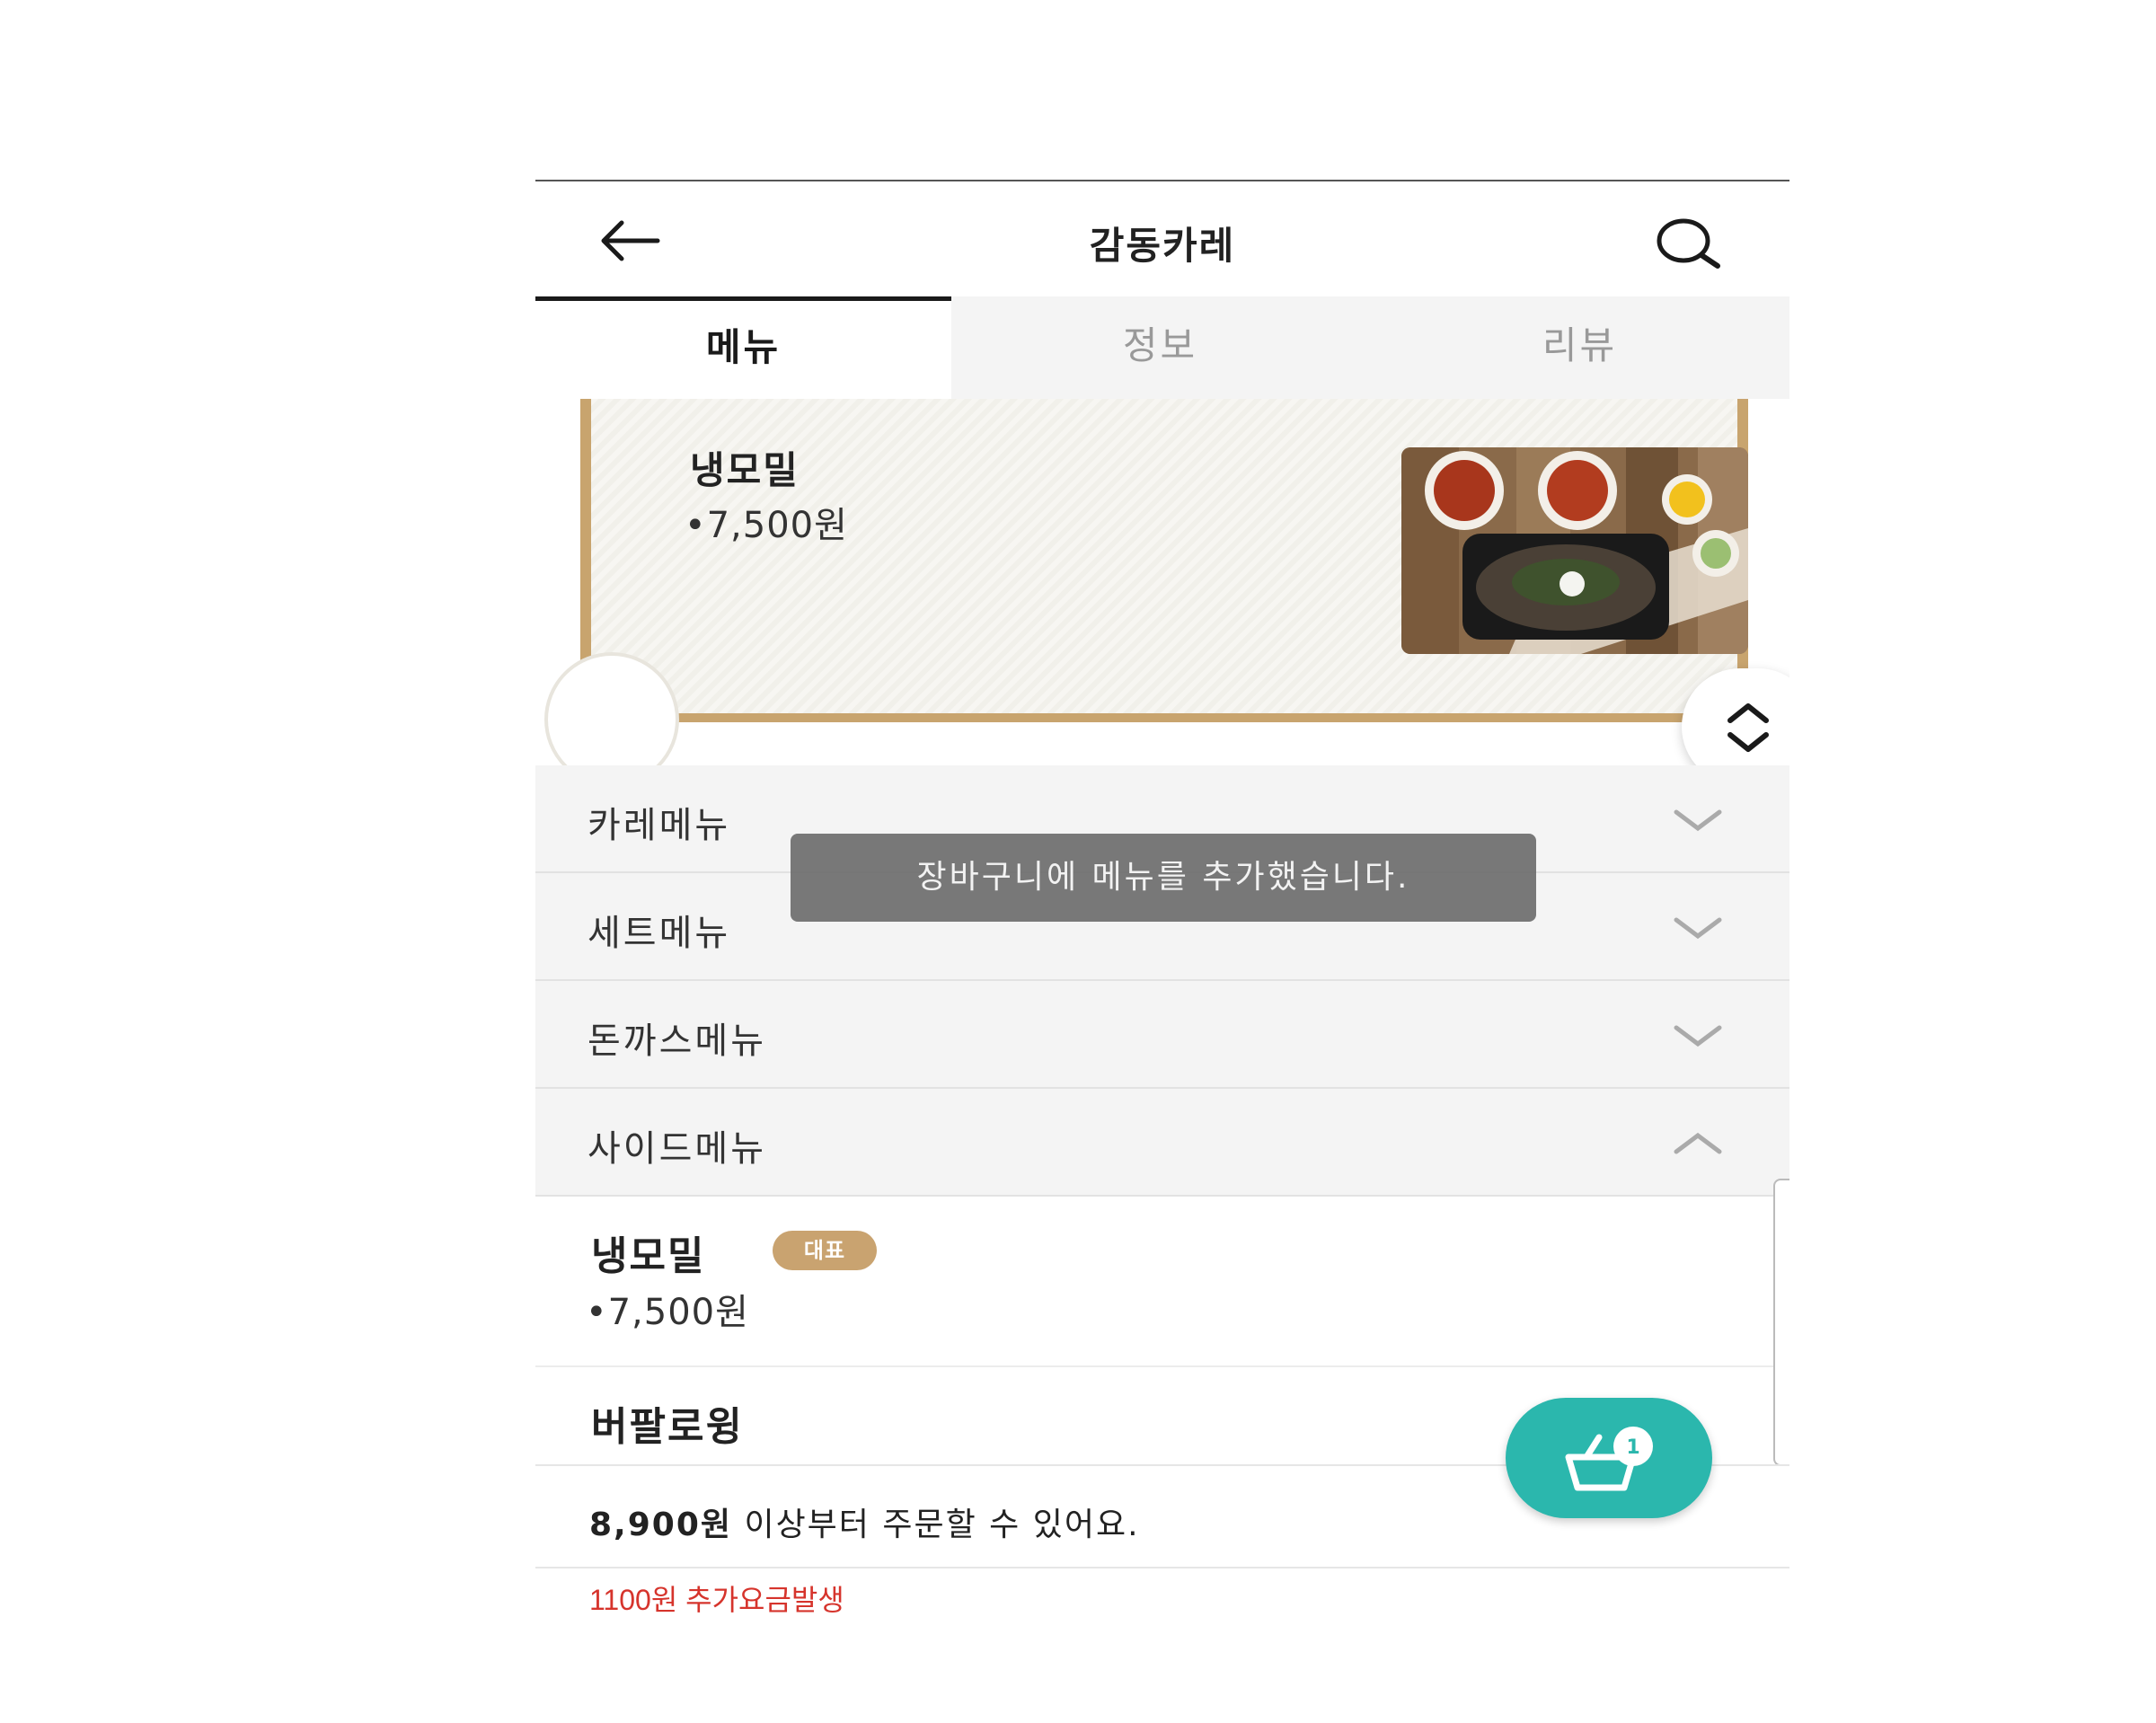 This screenshot has width=2156, height=1723. I want to click on category-label: 세트메뉴, so click(659, 933).